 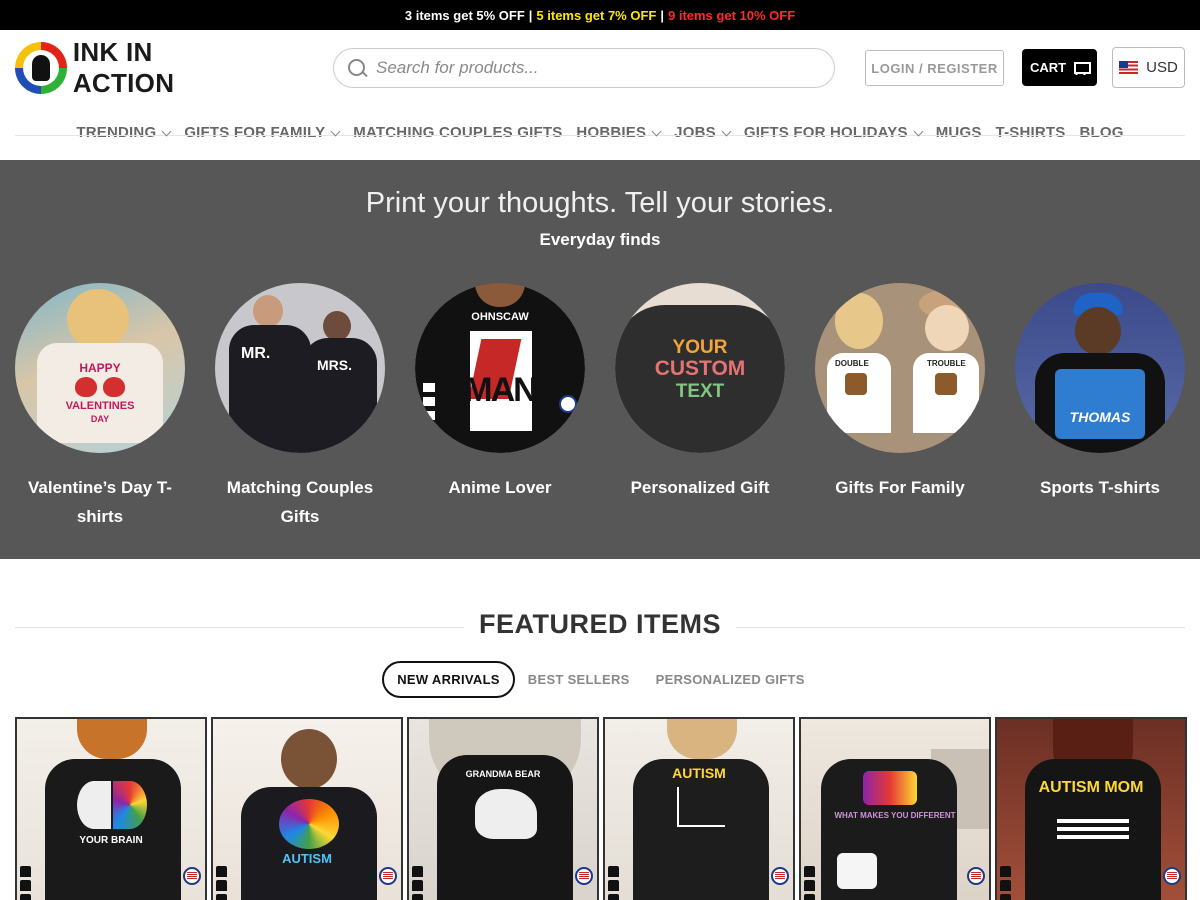 I want to click on category-personalized-gift: YOUR CUSTOM TEXT Personalized Gift, so click(x=700, y=407).